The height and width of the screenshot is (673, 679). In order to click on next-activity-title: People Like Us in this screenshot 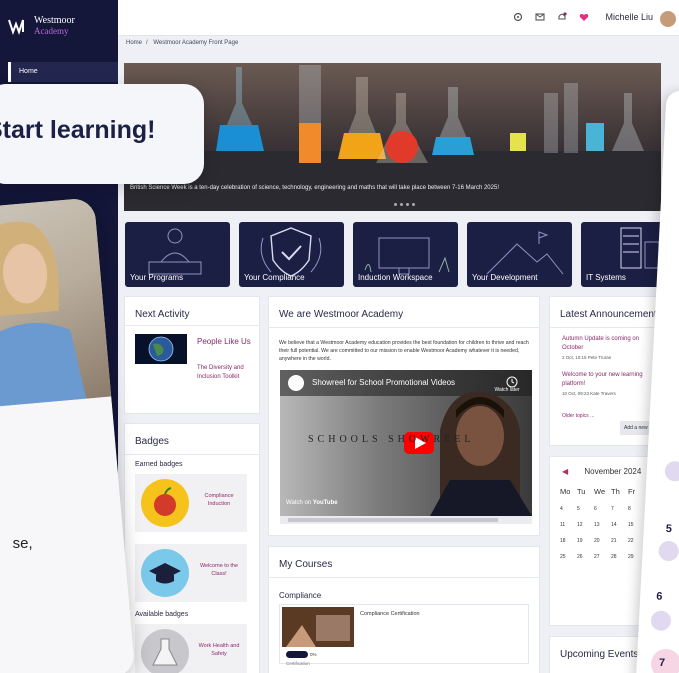, I will do `click(225, 342)`.